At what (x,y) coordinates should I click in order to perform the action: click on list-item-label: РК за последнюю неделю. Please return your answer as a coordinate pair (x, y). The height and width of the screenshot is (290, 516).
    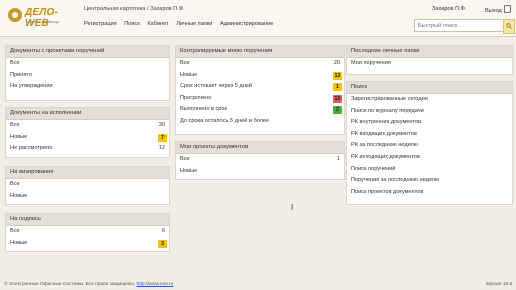
    Looking at the image, I should click on (384, 145).